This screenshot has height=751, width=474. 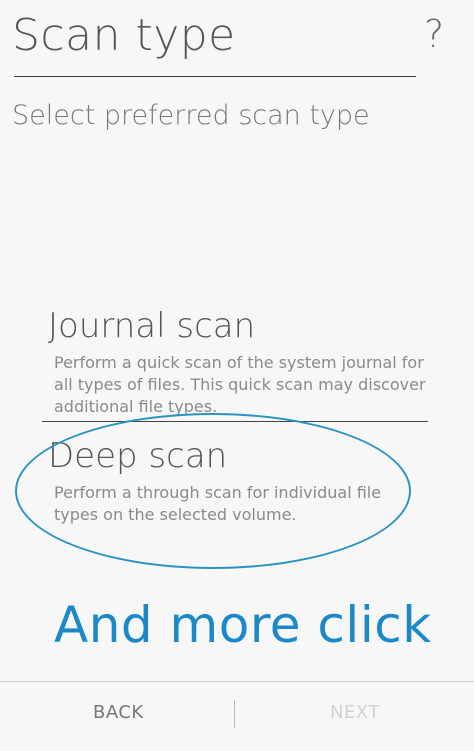 I want to click on page-title: Scan type, so click(x=124, y=35).